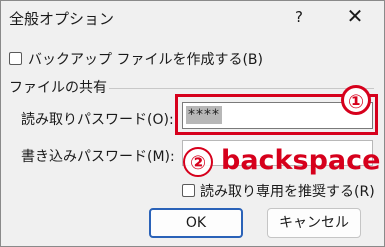 This screenshot has height=247, width=385. I want to click on backup-checkbox-label: バックアップ ファイルを作成する(B), so click(145, 59).